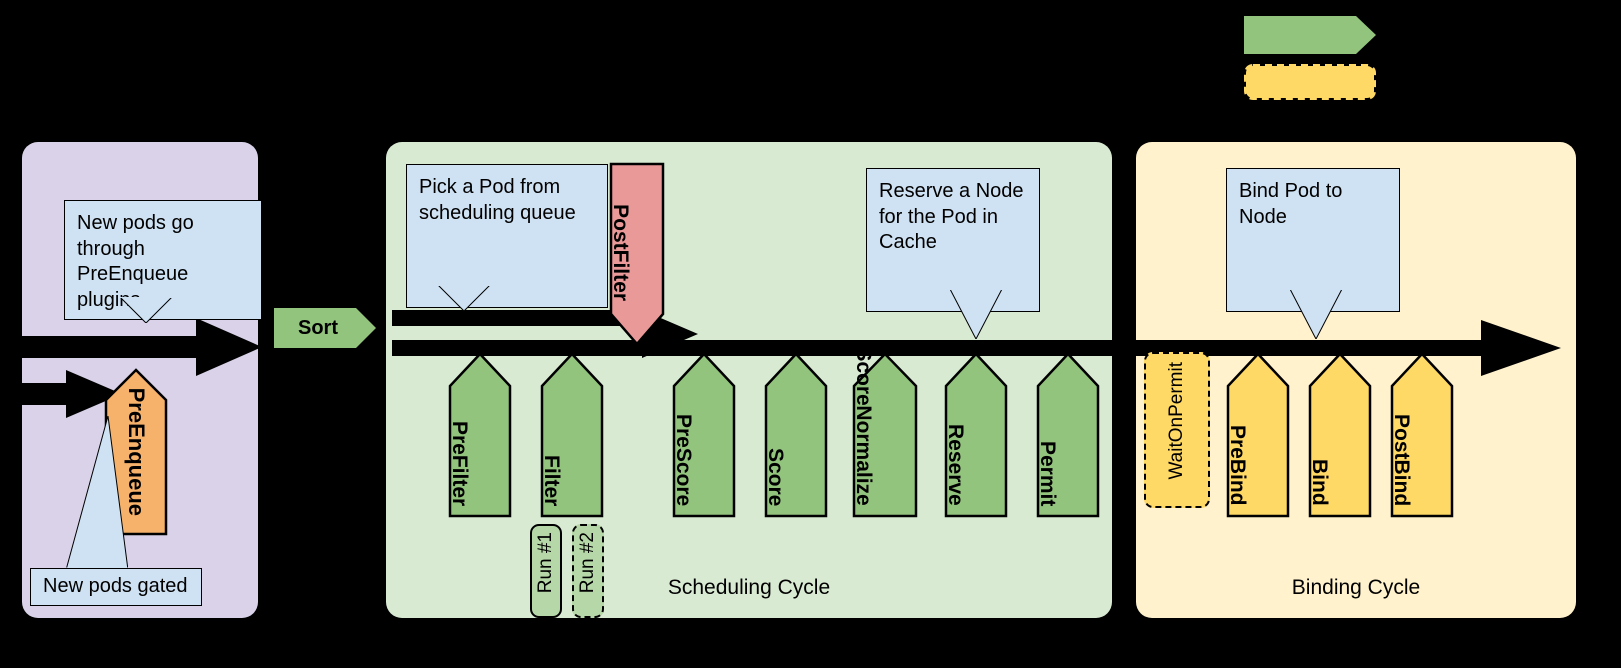 This screenshot has width=1621, height=668. What do you see at coordinates (115, 586) in the screenshot?
I see `callout-new-pods-gated-text: New pods gated` at bounding box center [115, 586].